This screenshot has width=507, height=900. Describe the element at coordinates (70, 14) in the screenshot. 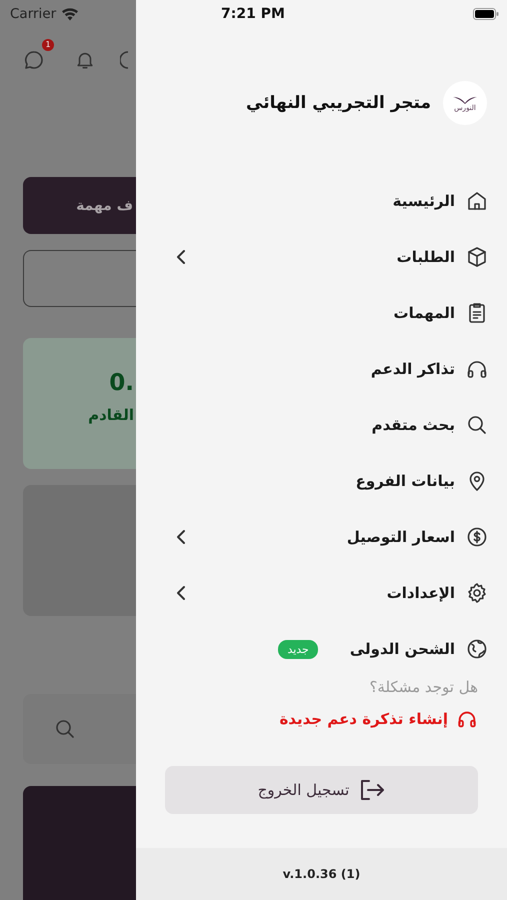

I see `wifi-icon` at that location.